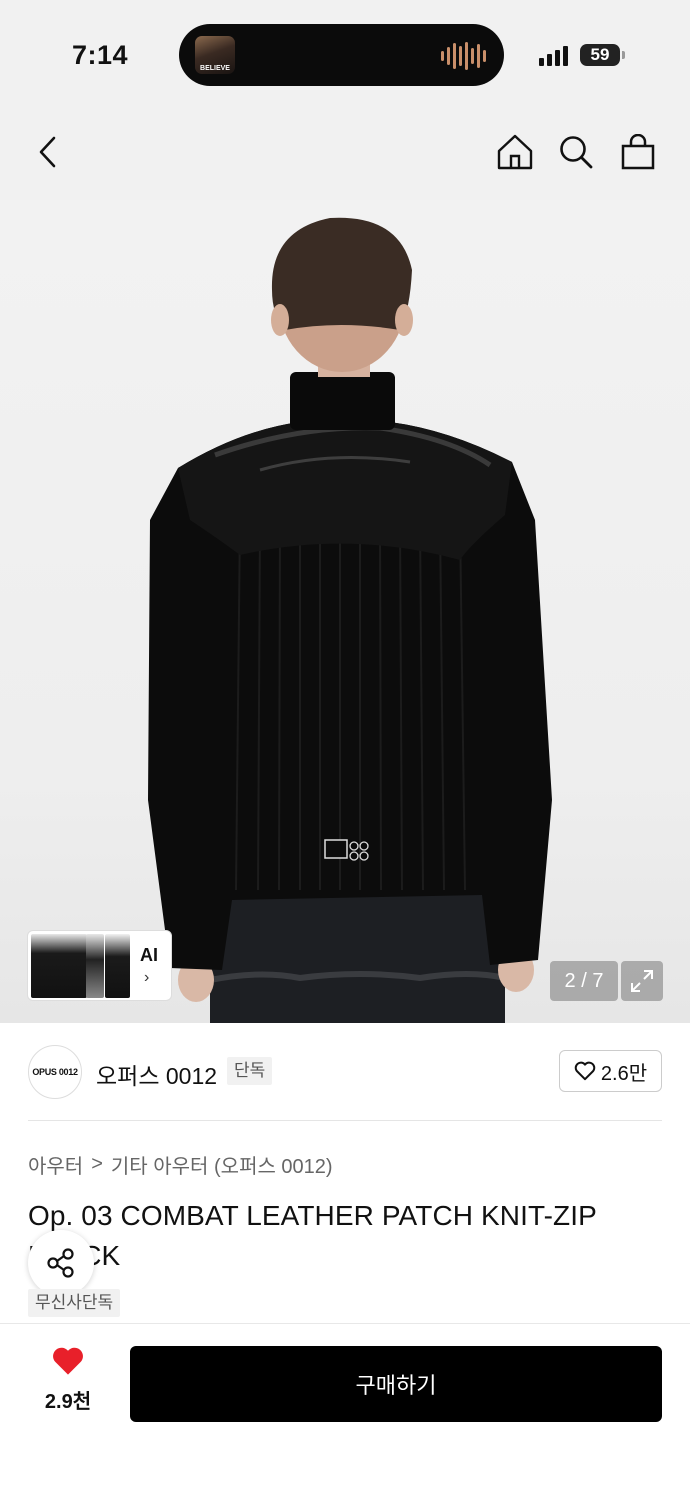 The image size is (690, 1500). I want to click on battery-tip, so click(623, 55).